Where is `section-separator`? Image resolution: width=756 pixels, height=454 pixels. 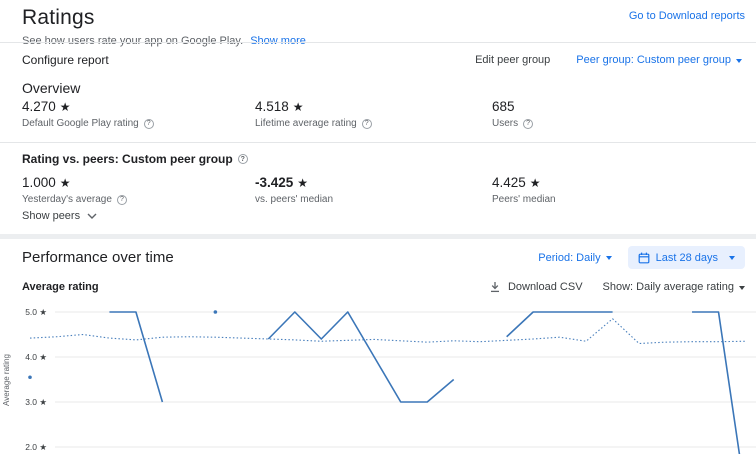
section-separator is located at coordinates (378, 236).